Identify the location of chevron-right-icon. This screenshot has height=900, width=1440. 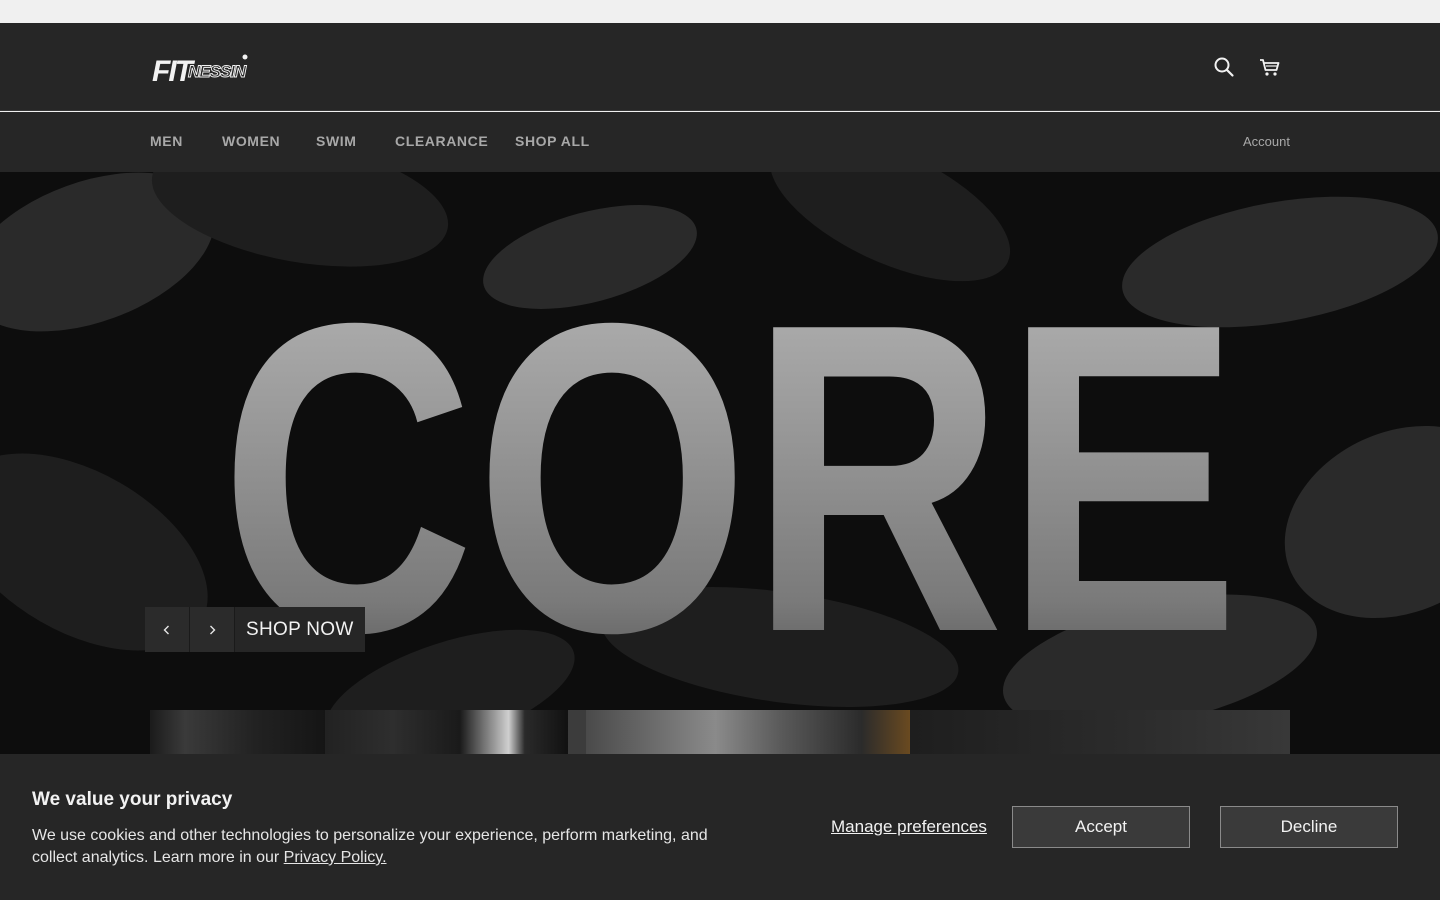
(213, 629).